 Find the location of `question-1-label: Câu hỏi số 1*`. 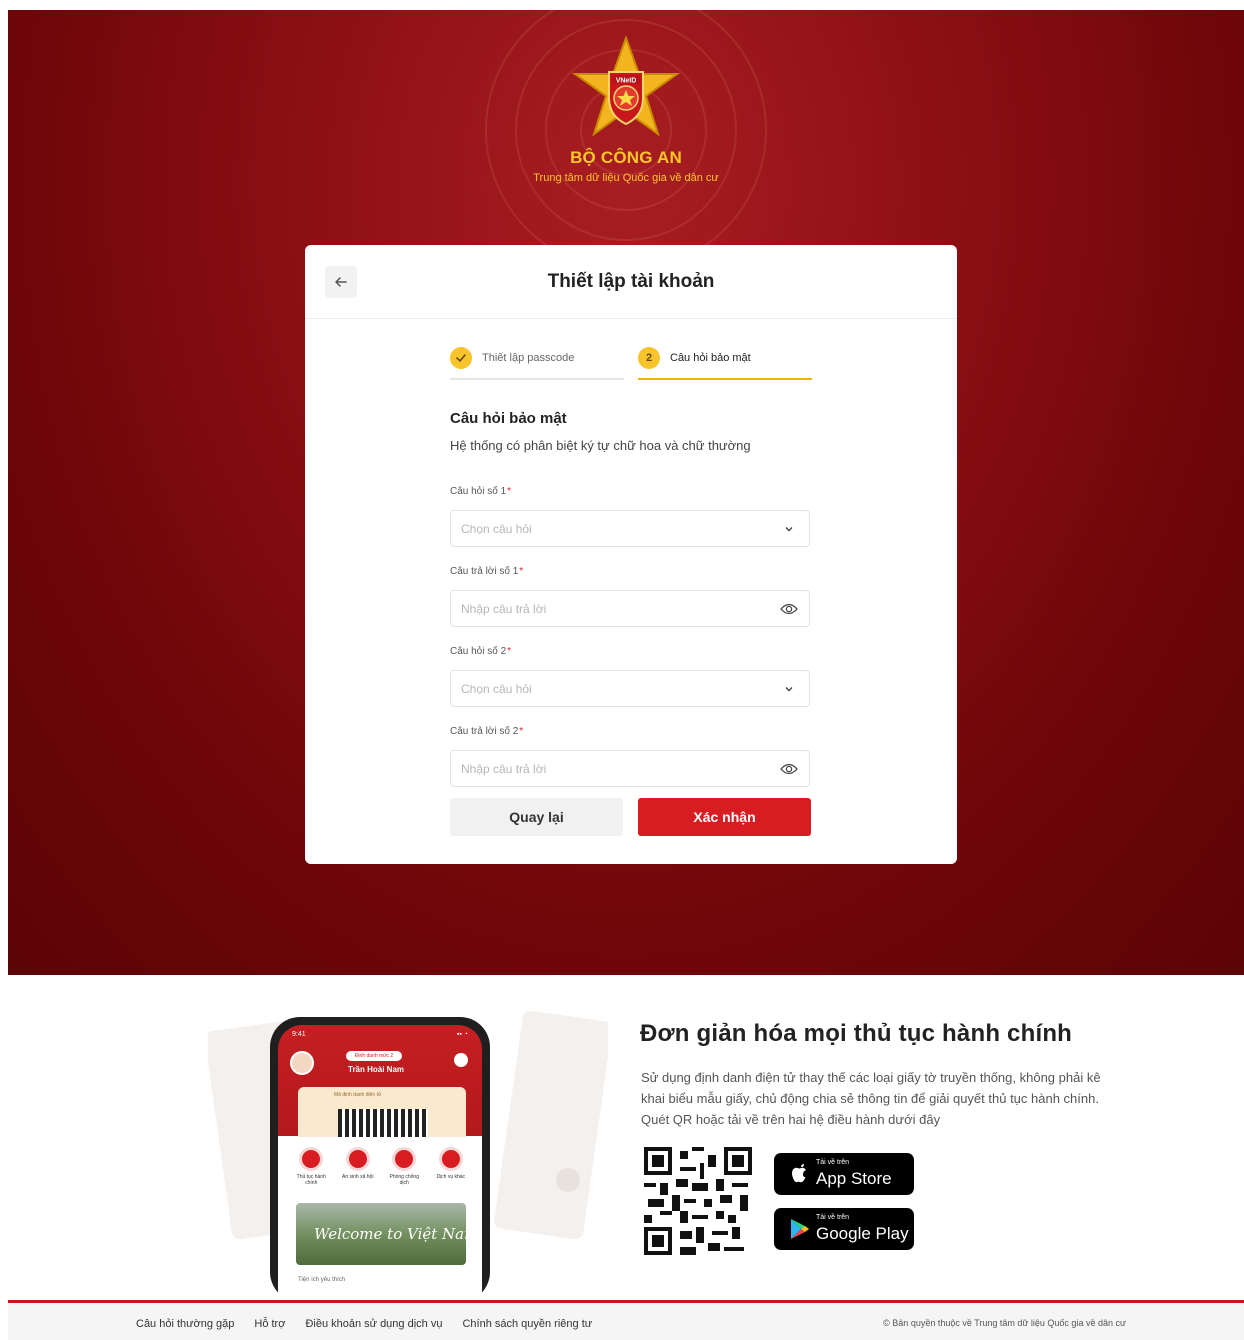

question-1-label: Câu hỏi số 1* is located at coordinates (481, 491).